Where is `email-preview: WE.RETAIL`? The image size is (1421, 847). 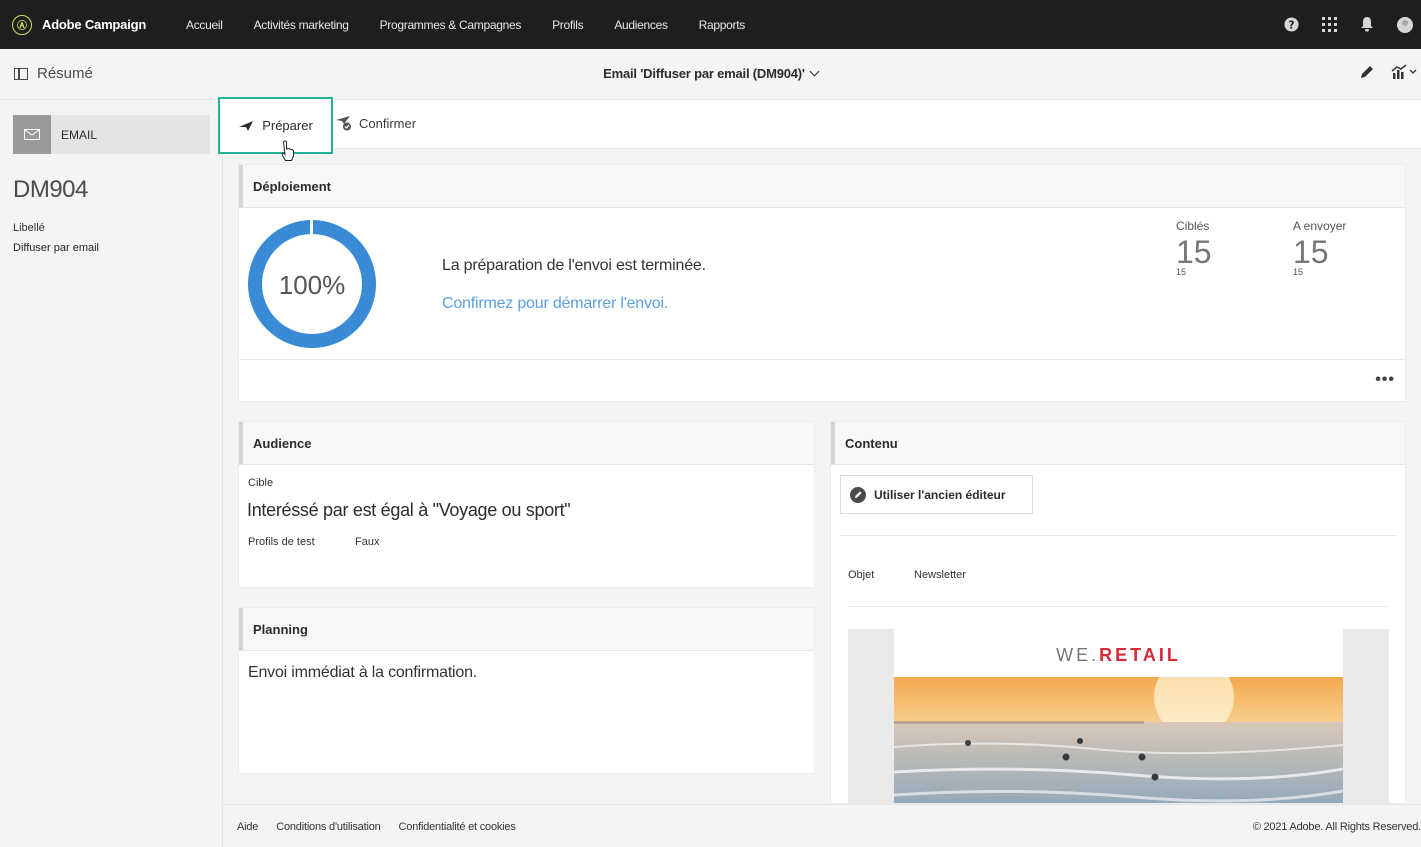 email-preview: WE.RETAIL is located at coordinates (1118, 716).